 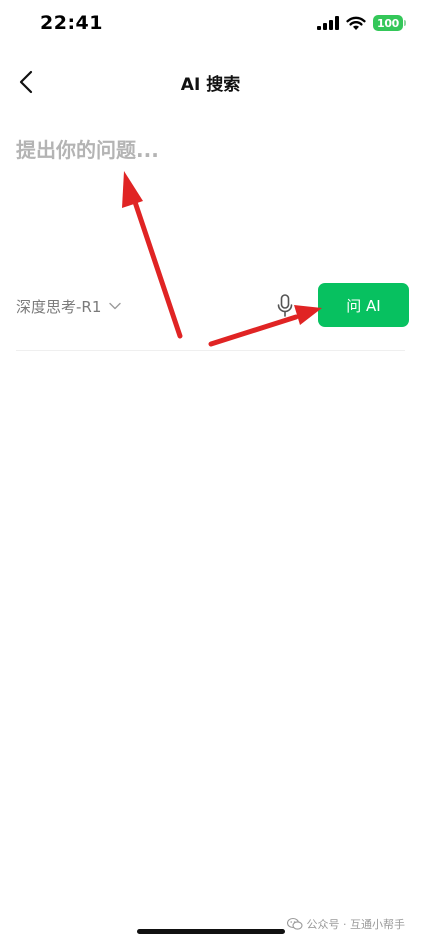 I want to click on wechat-official-account-icon, so click(x=294, y=923).